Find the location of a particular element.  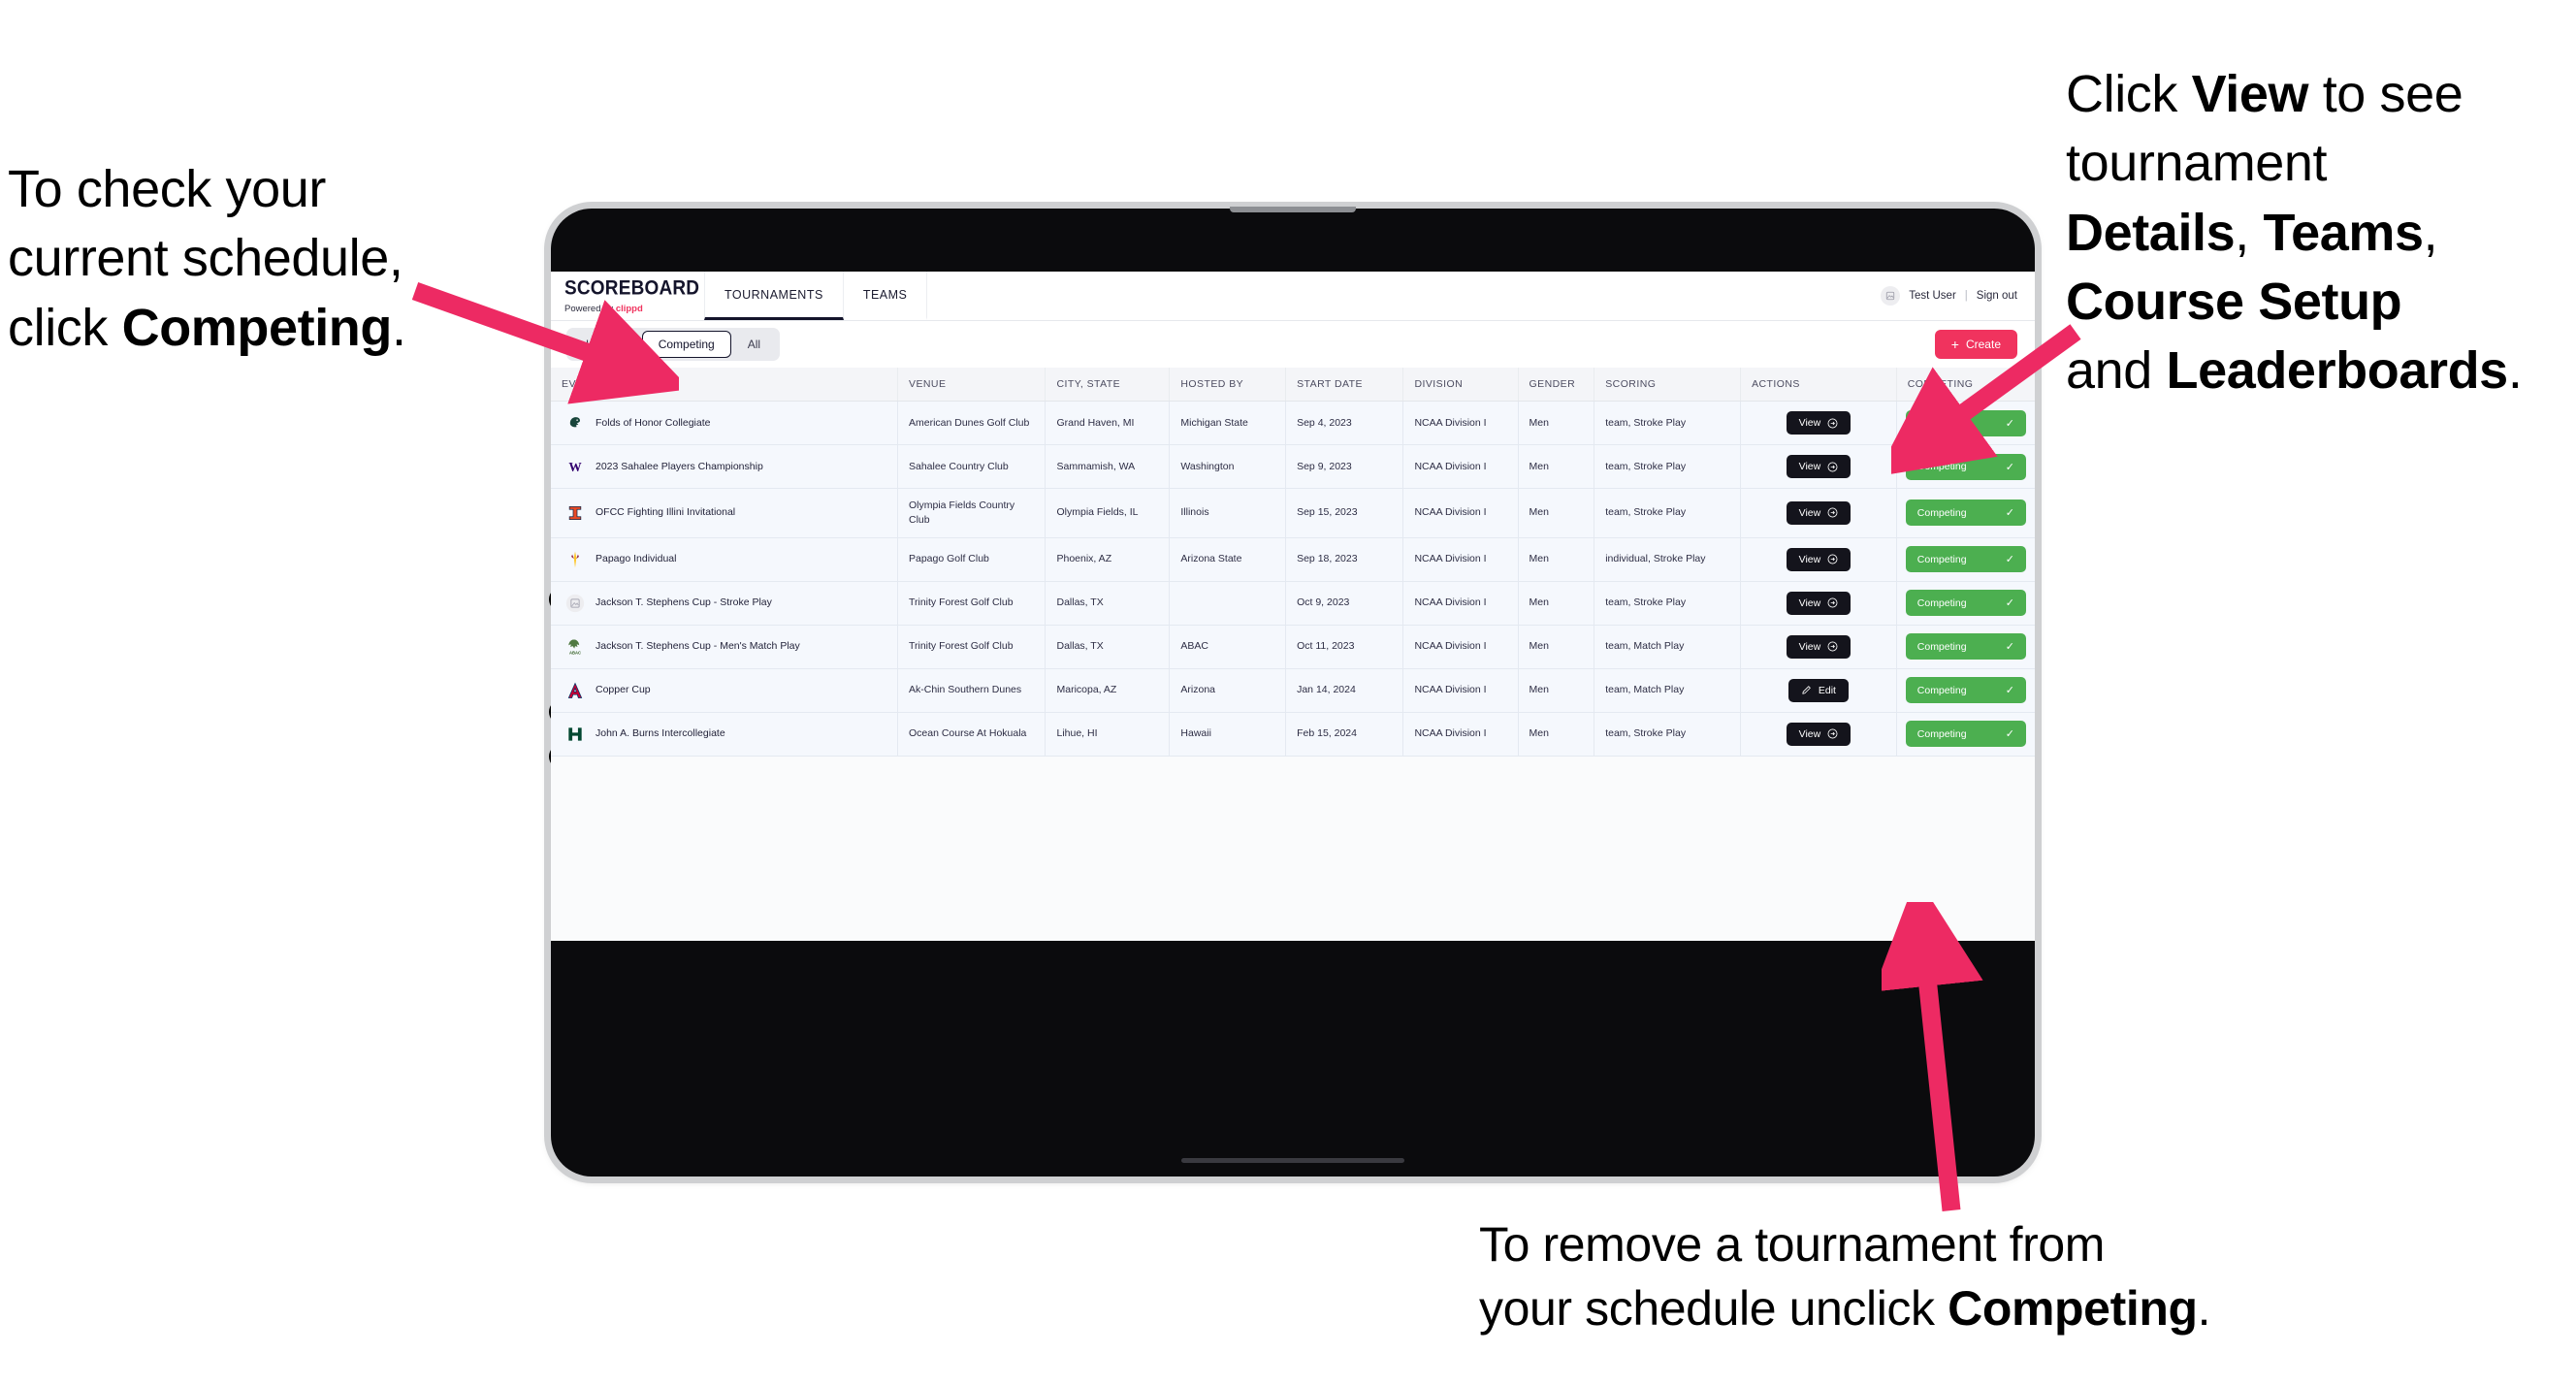

create-button: + Create is located at coordinates (1975, 344).